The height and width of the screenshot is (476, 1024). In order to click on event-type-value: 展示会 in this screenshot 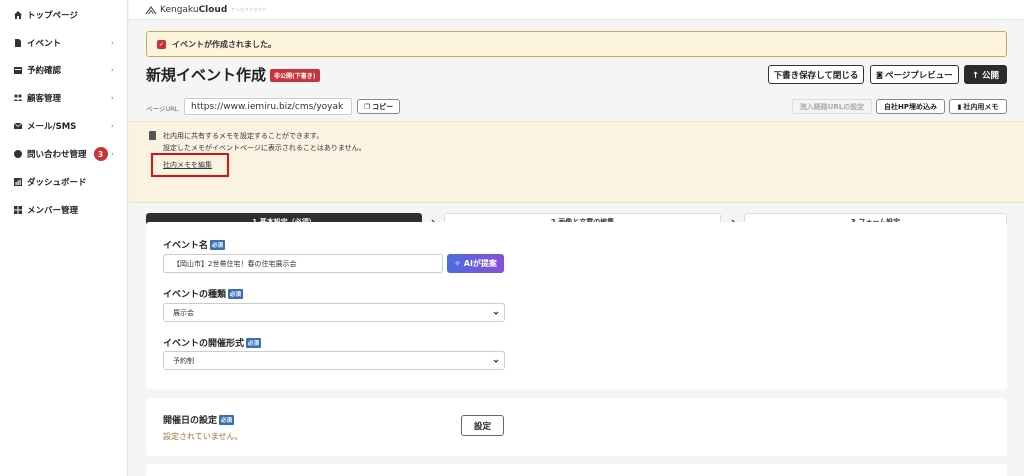, I will do `click(183, 312)`.